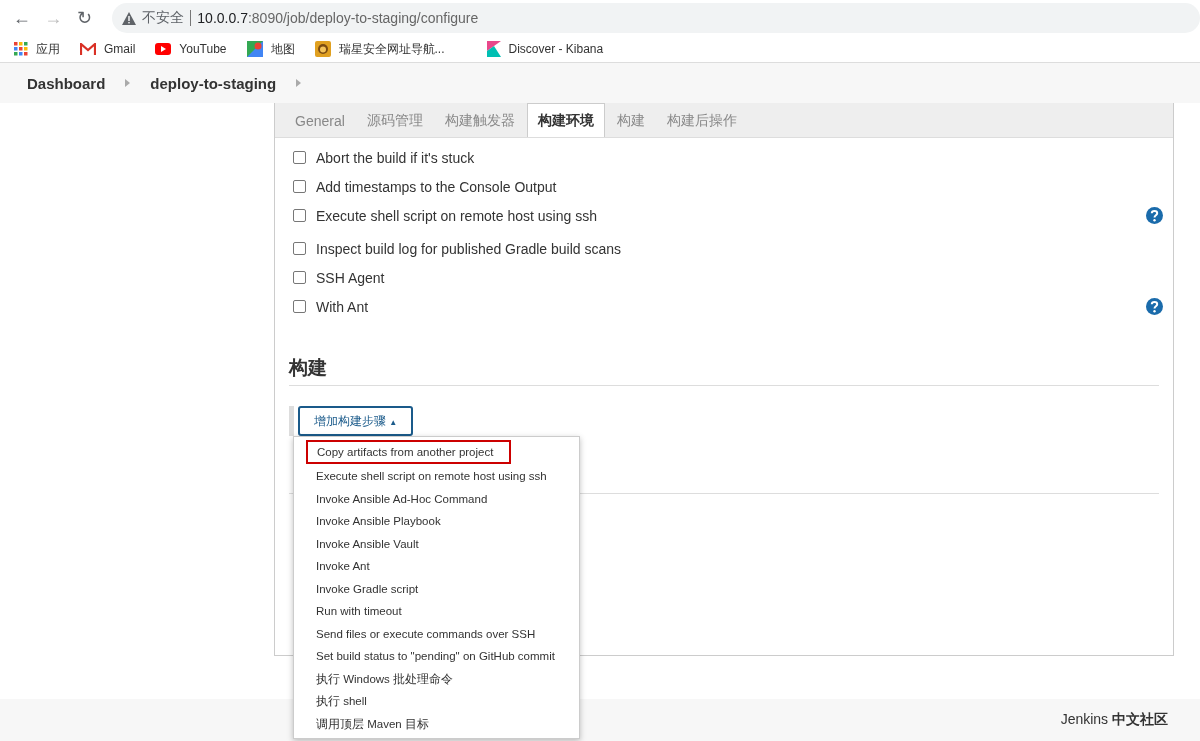 The width and height of the screenshot is (1200, 741). I want to click on menu-item: Invoke Ant, so click(436, 566).